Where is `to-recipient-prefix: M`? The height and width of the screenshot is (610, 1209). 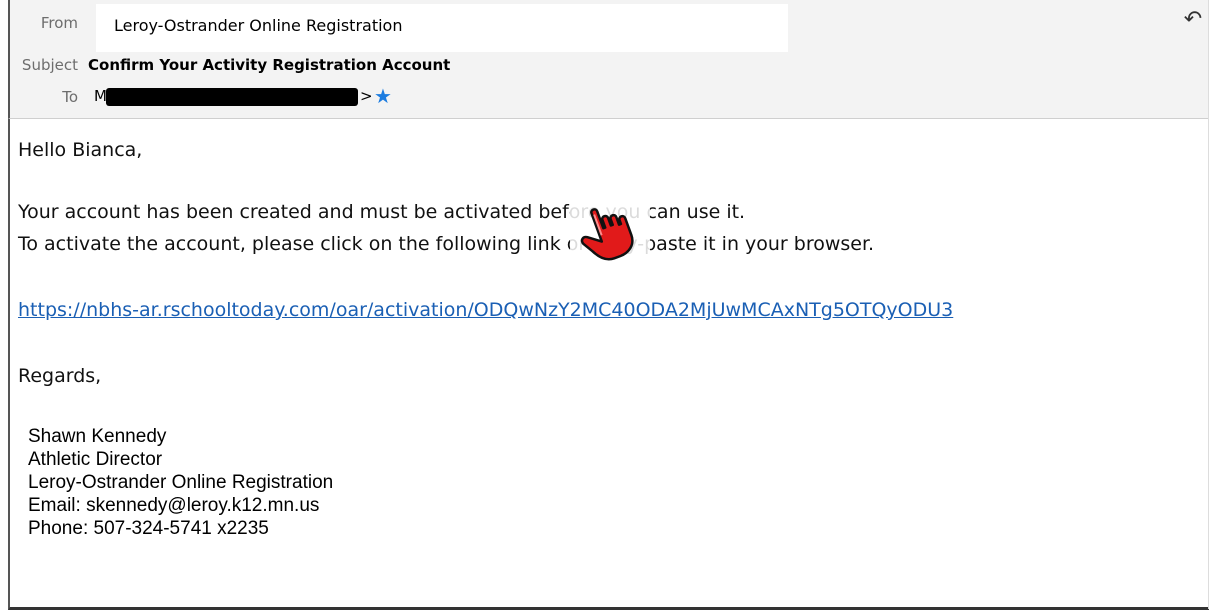 to-recipient-prefix: M is located at coordinates (100, 96).